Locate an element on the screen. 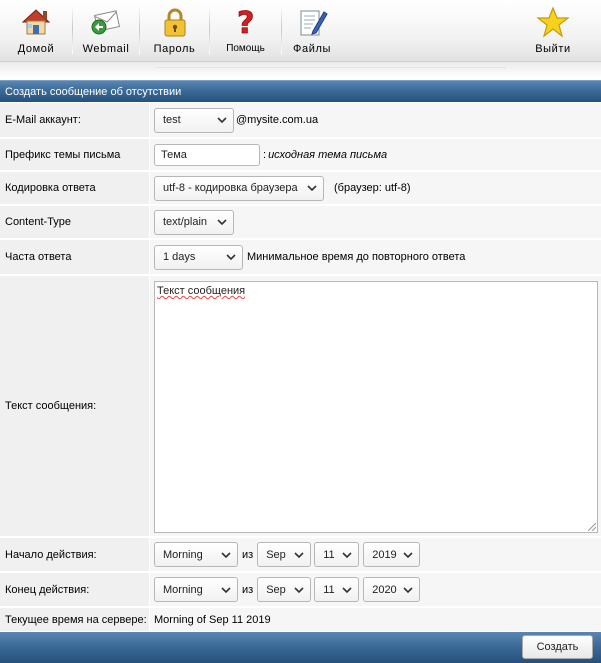 Image resolution: width=601 pixels, height=663 pixels. email-domain: @mysite.com.ua is located at coordinates (277, 120).